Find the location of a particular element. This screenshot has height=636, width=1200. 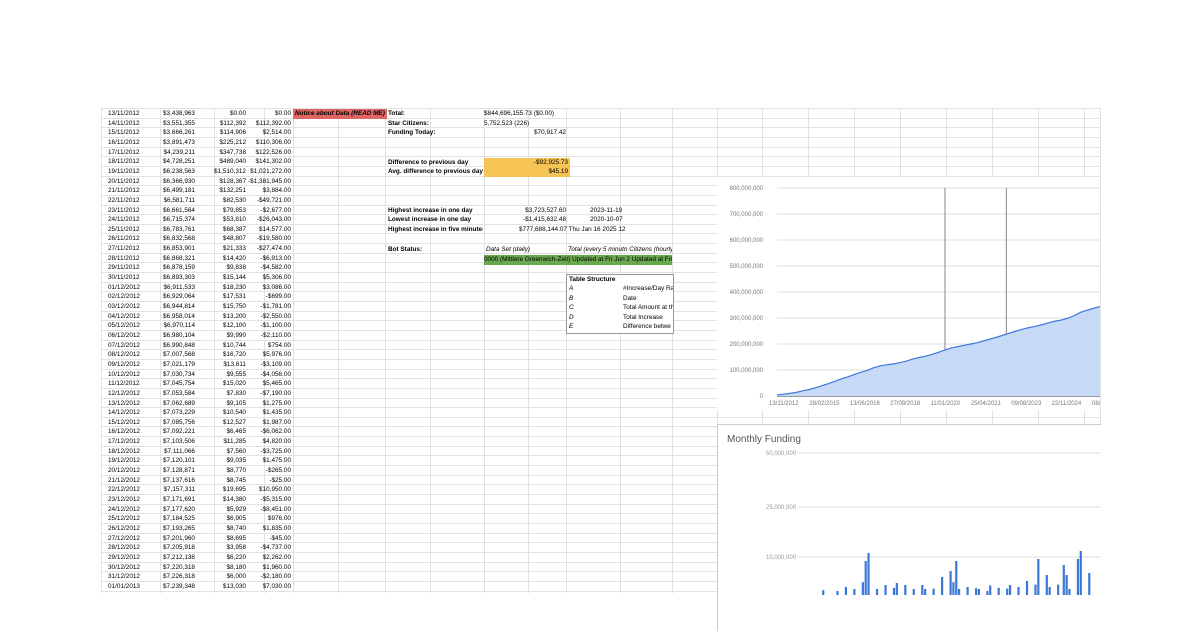

total-cell: $7,201,960 is located at coordinates (172, 539).